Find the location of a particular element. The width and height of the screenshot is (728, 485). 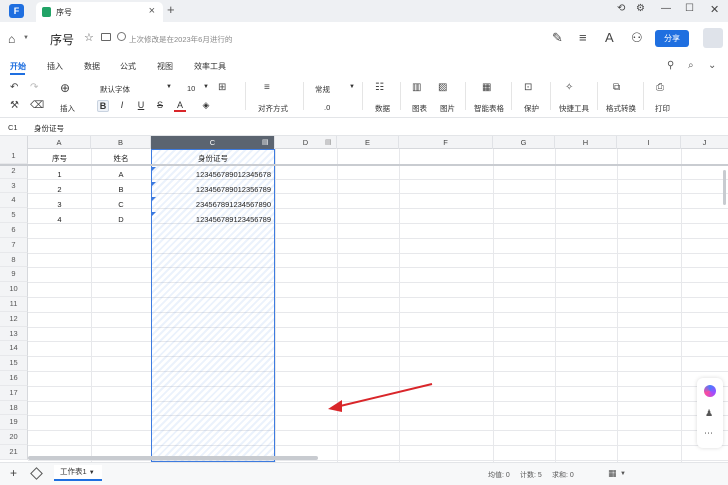

cell-a3: 2 is located at coordinates (59, 189).